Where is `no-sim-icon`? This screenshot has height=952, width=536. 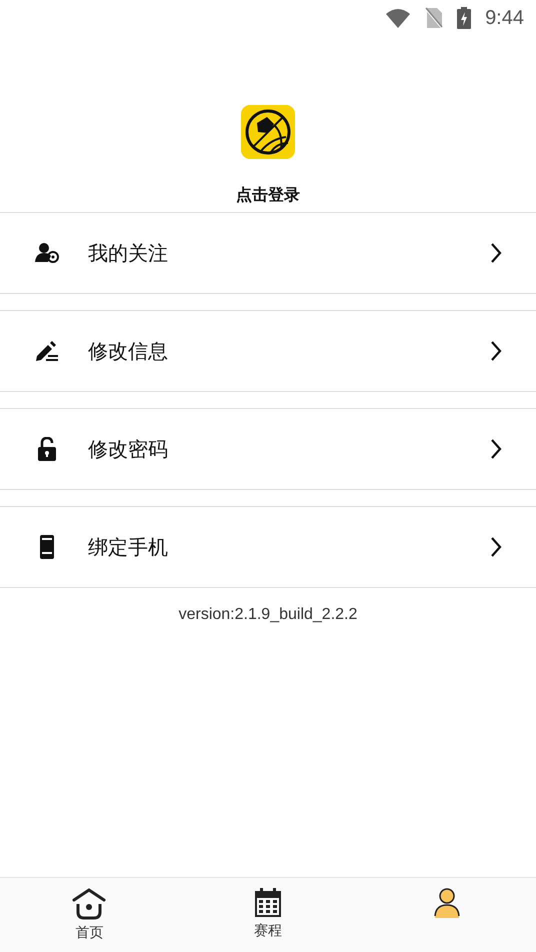 no-sim-icon is located at coordinates (434, 18).